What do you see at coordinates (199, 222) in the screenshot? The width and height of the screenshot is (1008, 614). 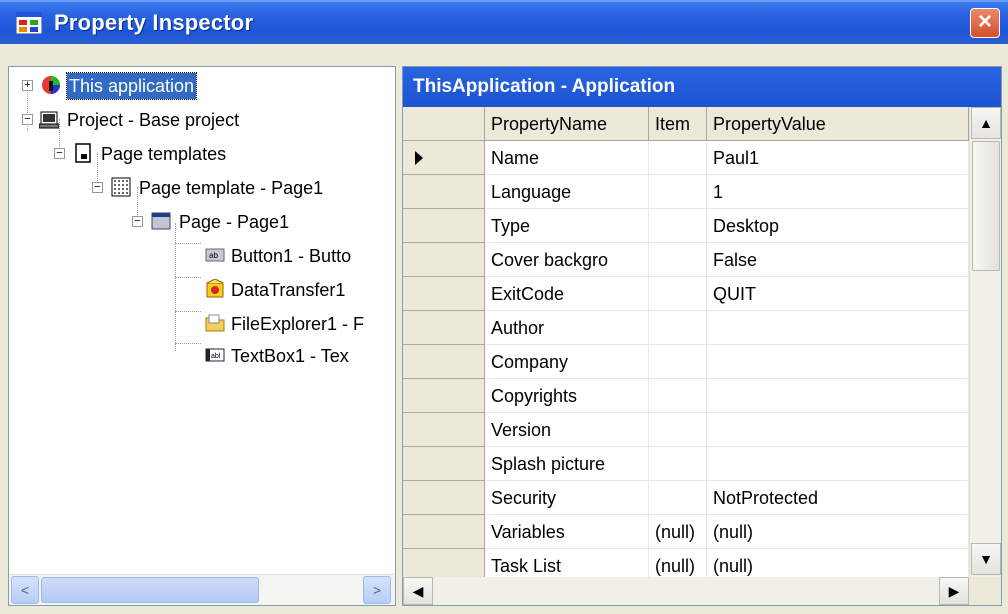 I see `tree-node-page: − Page - Page1` at bounding box center [199, 222].